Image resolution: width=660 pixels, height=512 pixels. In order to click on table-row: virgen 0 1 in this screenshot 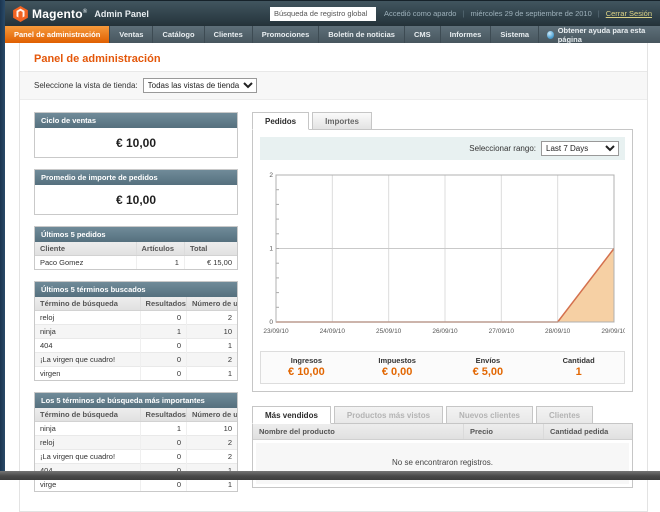, I will do `click(136, 373)`.